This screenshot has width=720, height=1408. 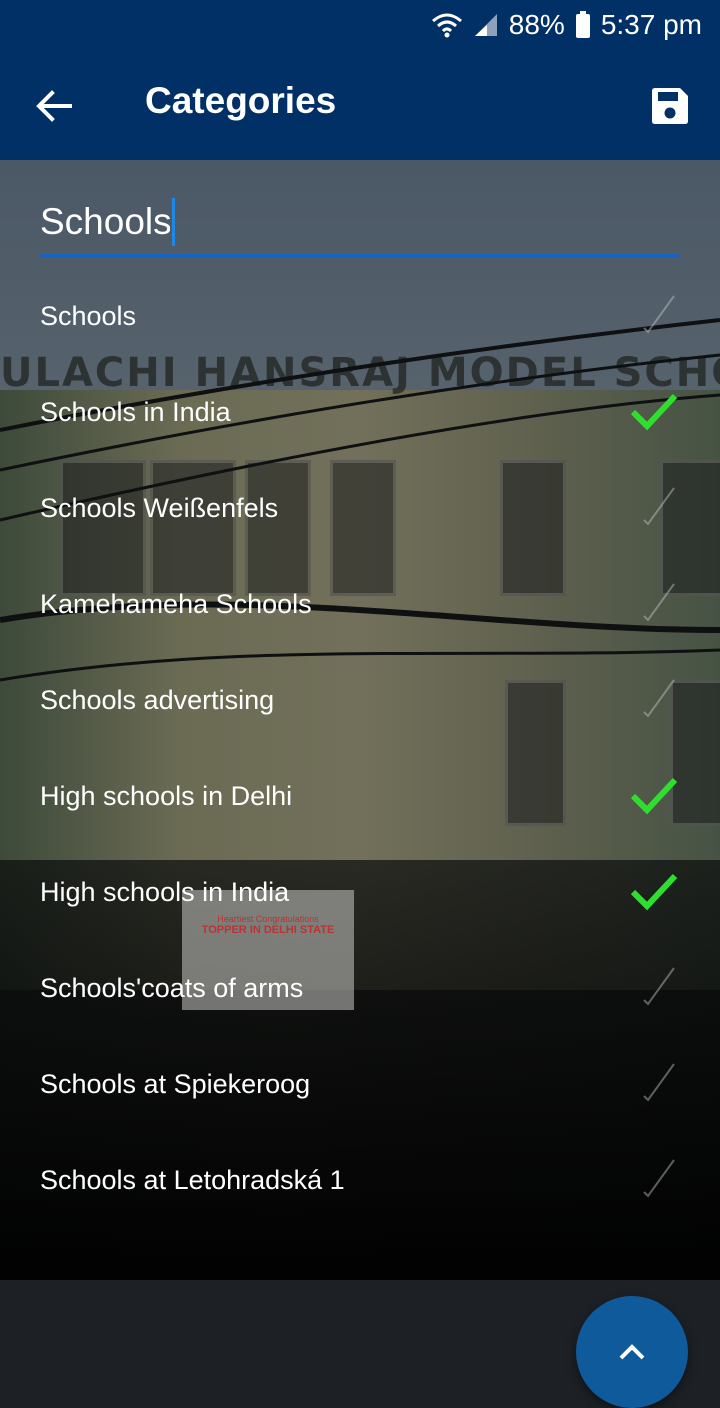 What do you see at coordinates (651, 24) in the screenshot?
I see `clock: 5:37 pm` at bounding box center [651, 24].